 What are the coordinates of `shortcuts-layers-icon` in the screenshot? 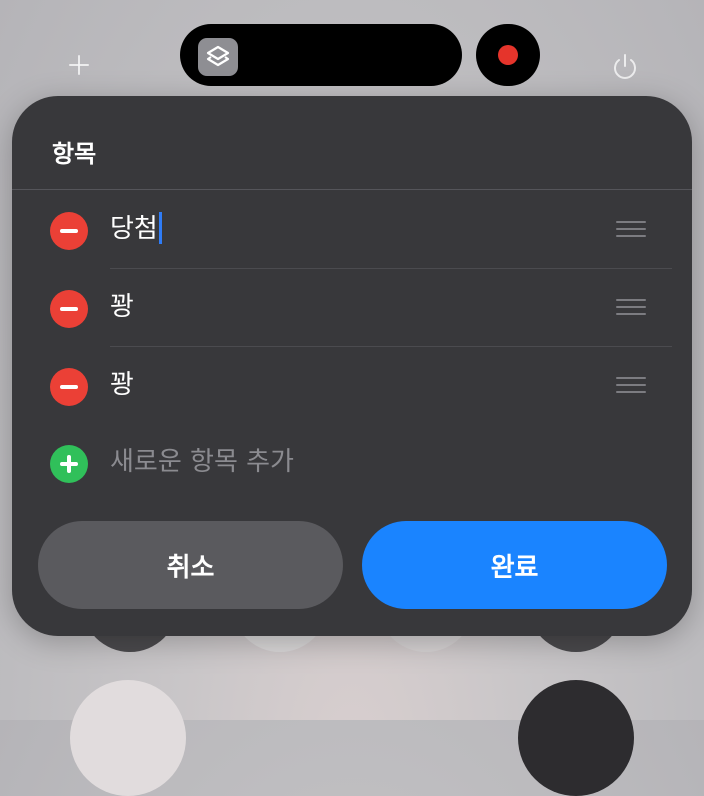 It's located at (218, 57).